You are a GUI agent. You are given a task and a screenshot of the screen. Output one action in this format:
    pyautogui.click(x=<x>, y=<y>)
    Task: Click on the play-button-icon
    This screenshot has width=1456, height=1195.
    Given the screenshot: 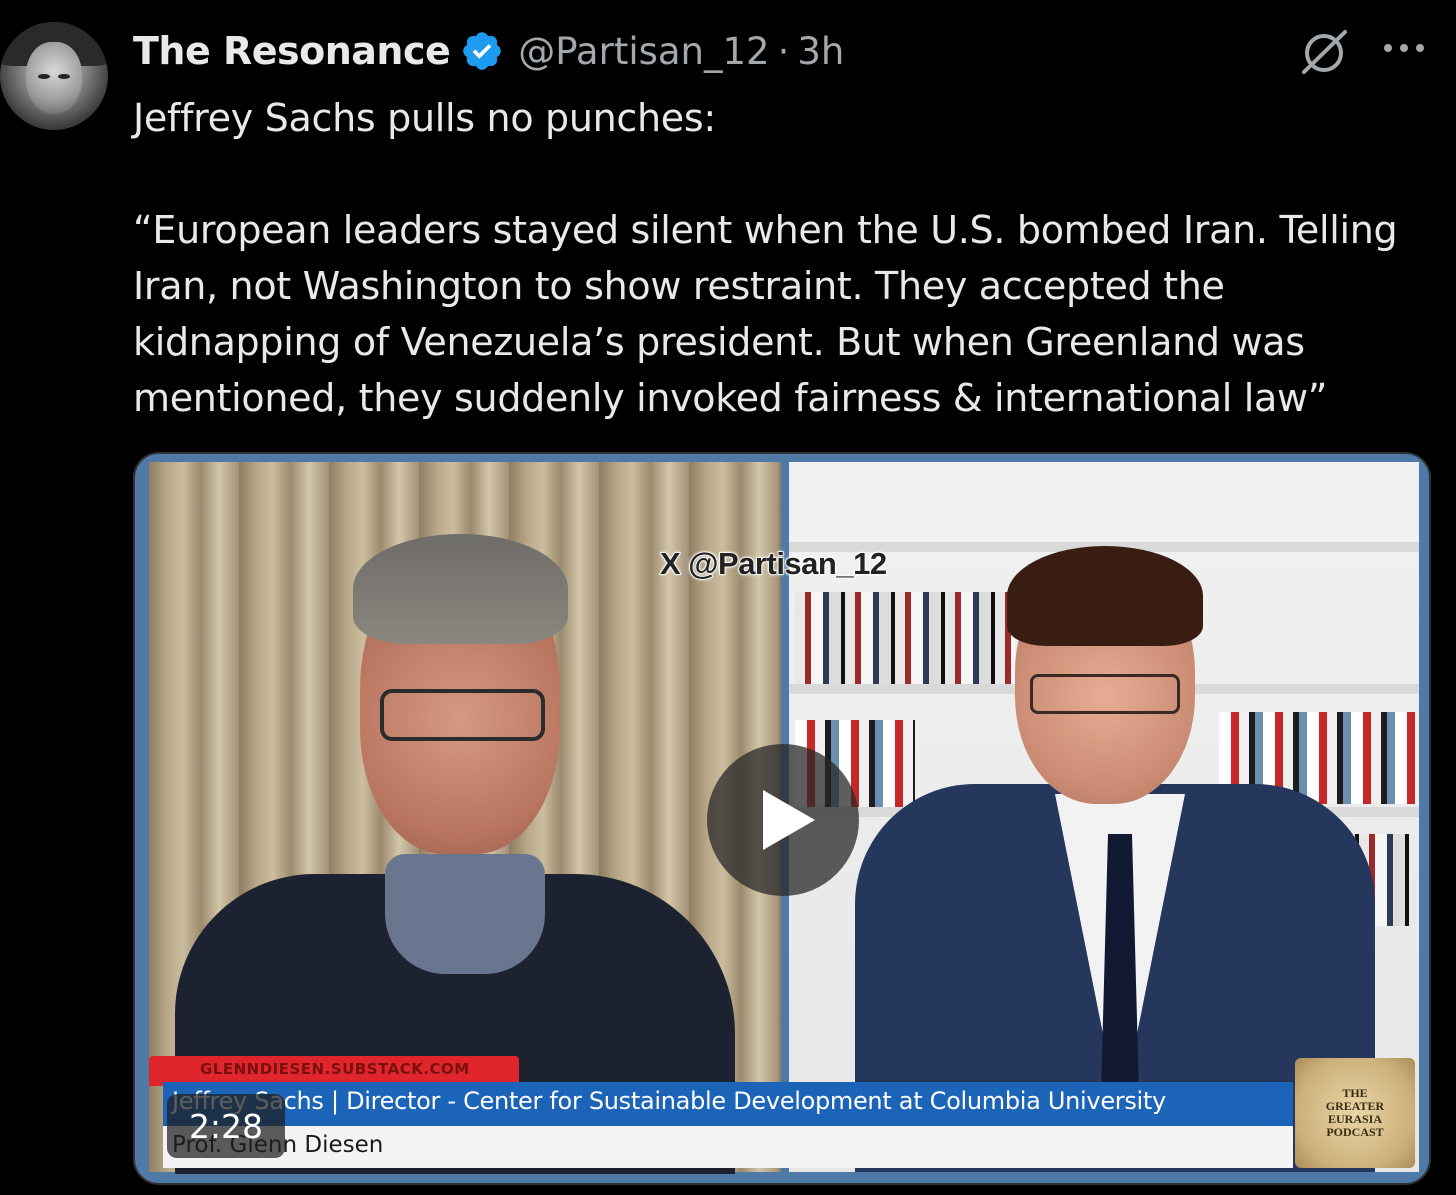 What is the action you would take?
    pyautogui.click(x=783, y=820)
    